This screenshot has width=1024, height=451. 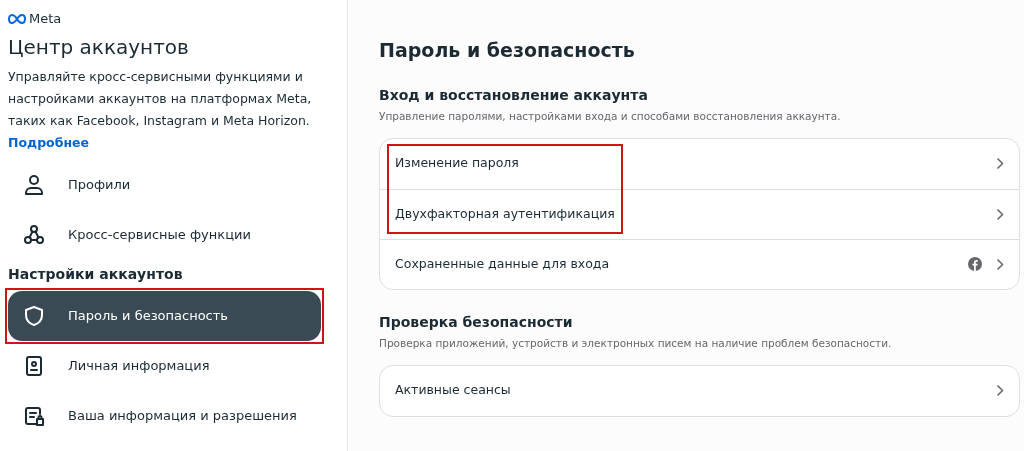 What do you see at coordinates (17, 19) in the screenshot?
I see `infinity-logo-icon` at bounding box center [17, 19].